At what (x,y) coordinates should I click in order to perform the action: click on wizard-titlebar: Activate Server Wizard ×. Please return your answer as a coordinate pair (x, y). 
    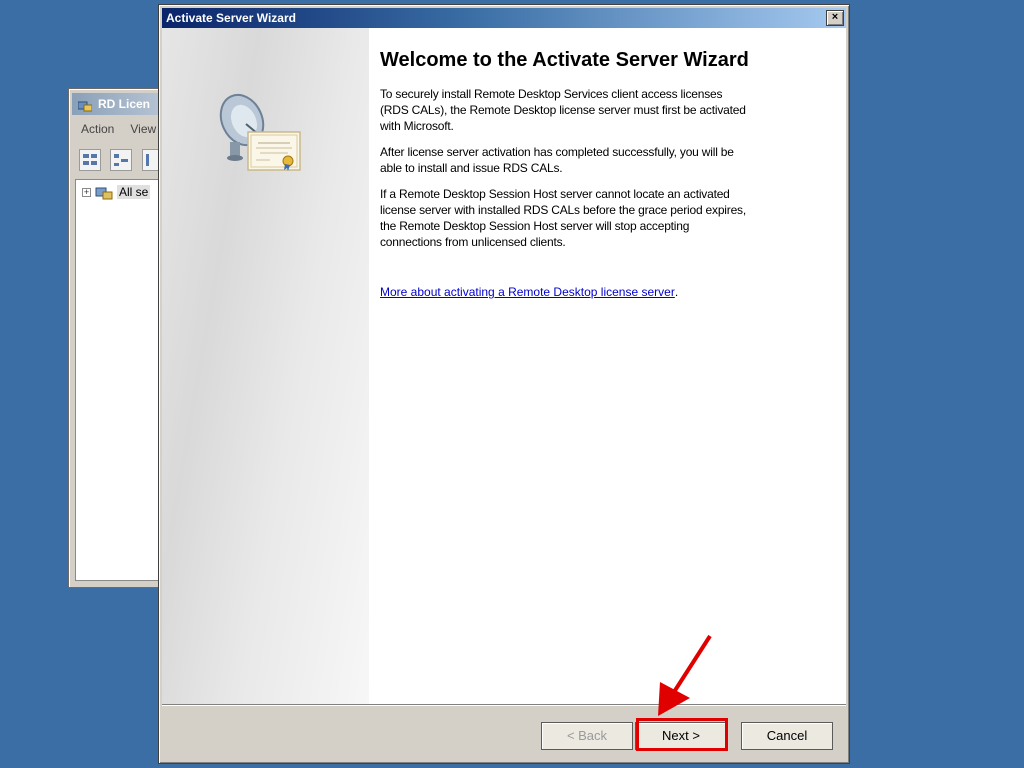
    Looking at the image, I should click on (504, 18).